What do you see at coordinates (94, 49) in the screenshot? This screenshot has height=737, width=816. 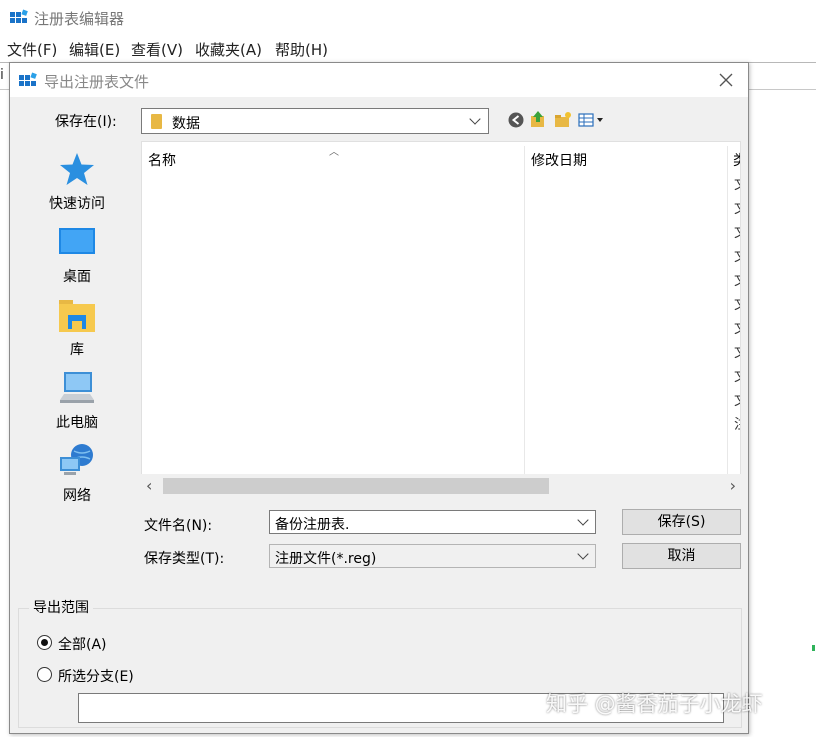 I see `menu-edit: 编辑(E)` at bounding box center [94, 49].